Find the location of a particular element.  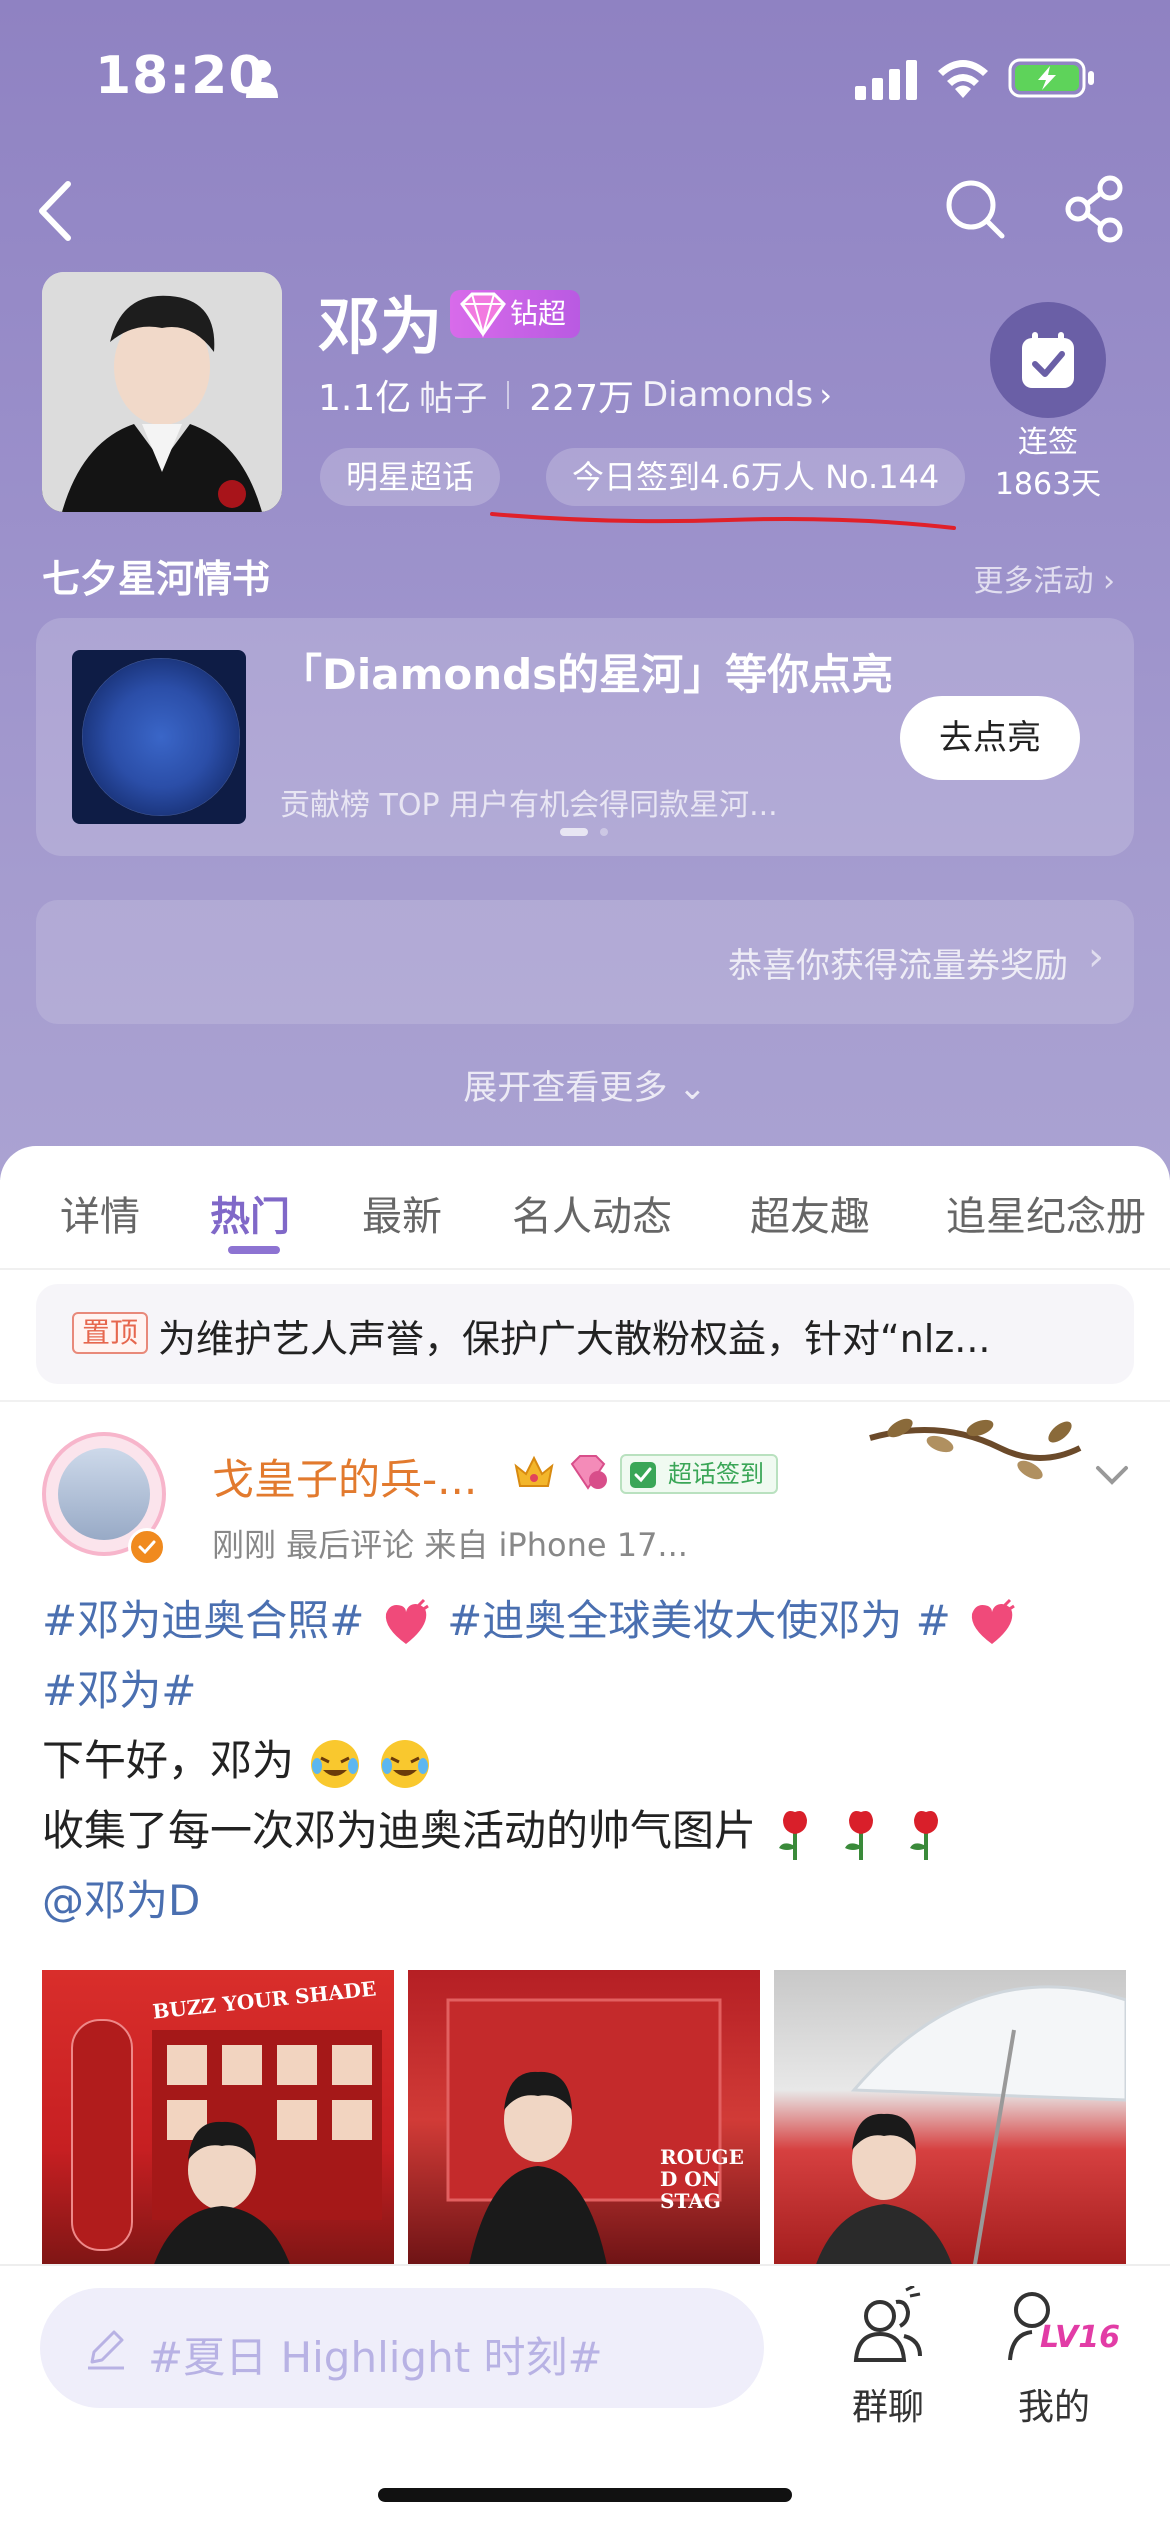

light-up-button: 去点亮 is located at coordinates (990, 738).